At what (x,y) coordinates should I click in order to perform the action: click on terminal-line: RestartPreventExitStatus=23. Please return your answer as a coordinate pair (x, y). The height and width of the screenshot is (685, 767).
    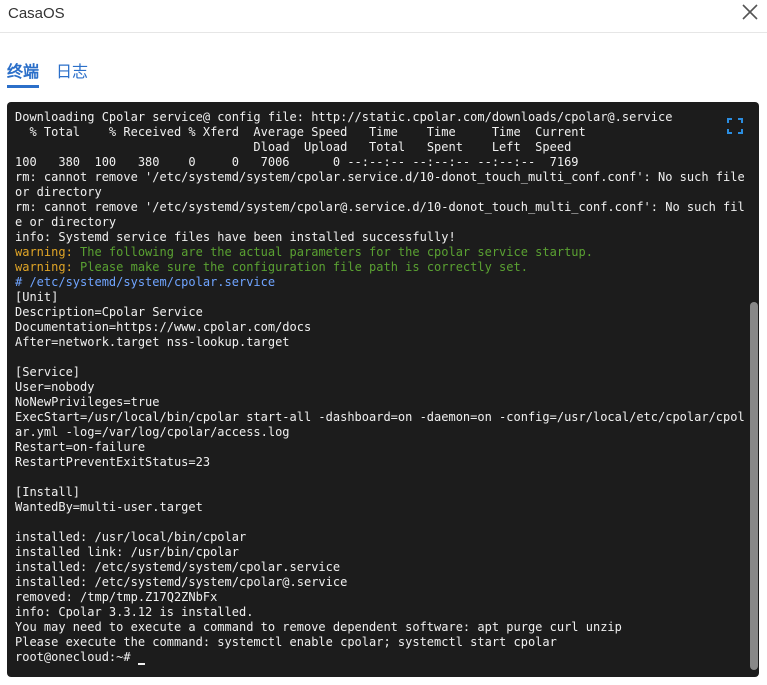
    Looking at the image, I should click on (113, 462).